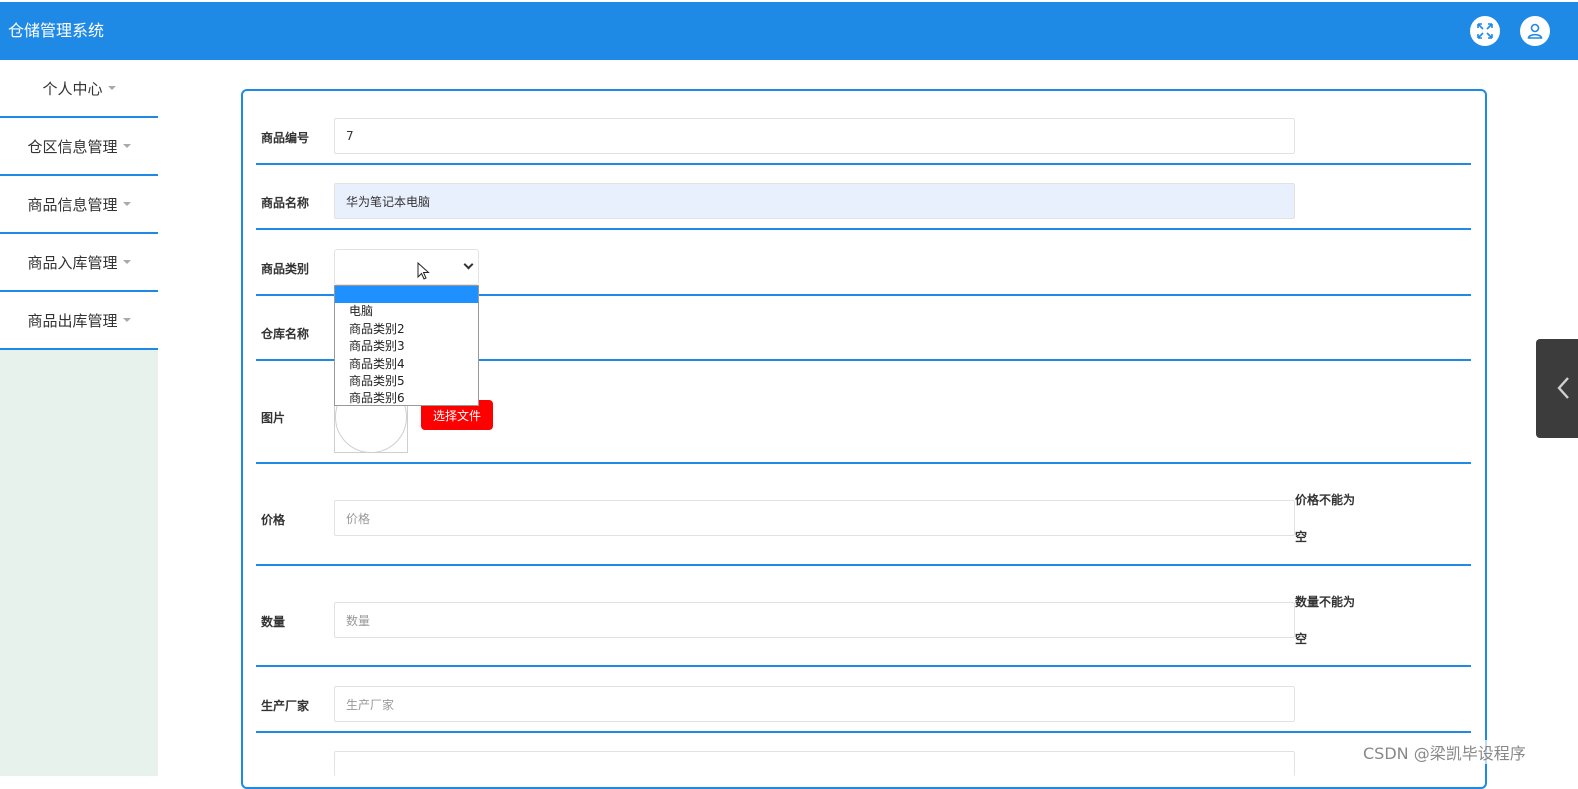  I want to click on dropdown-option: 商品类别6, so click(406, 397).